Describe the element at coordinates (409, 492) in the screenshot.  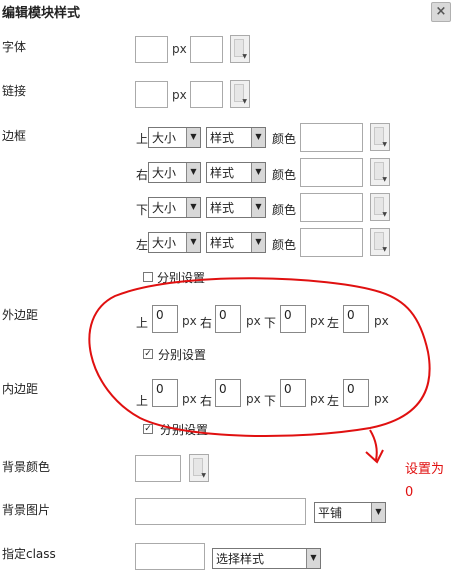
I see `annotation-value: 0` at that location.